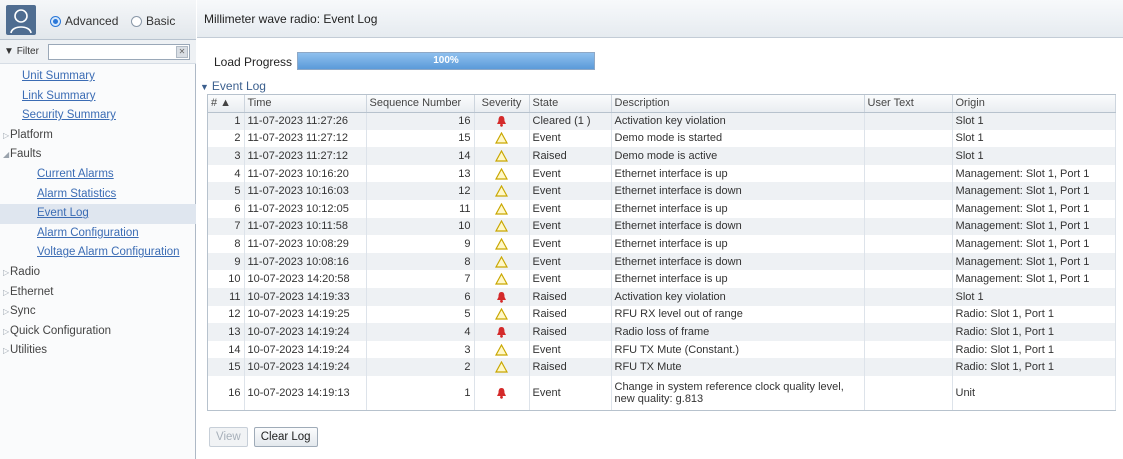  Describe the element at coordinates (908, 104) in the screenshot. I see `column-header-user-text: User Text` at that location.